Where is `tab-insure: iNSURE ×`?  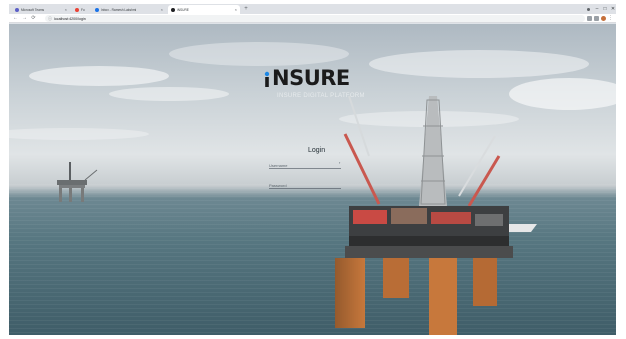
tab-insure: iNSURE × is located at coordinates (204, 9).